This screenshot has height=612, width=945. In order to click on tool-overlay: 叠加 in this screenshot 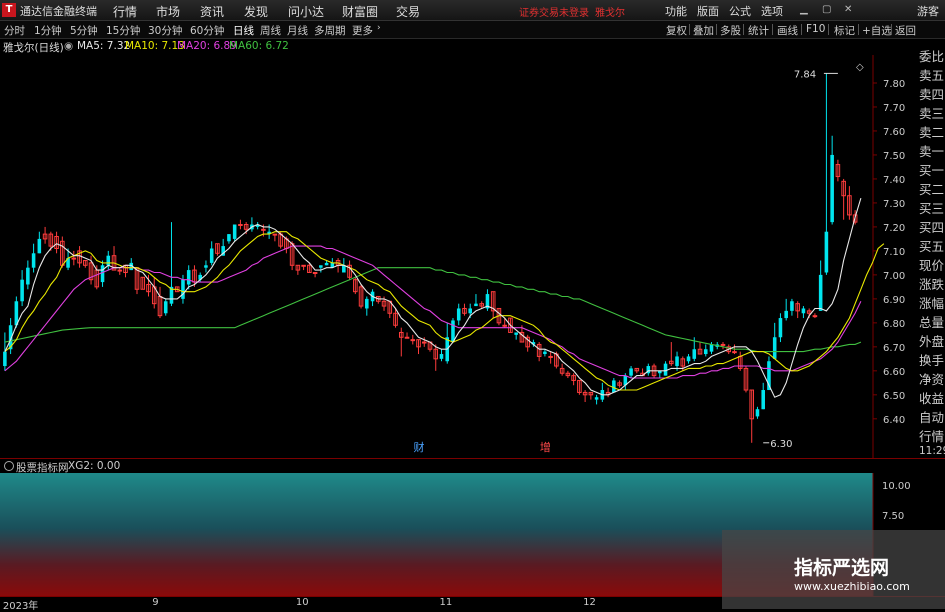, I will do `click(703, 30)`.